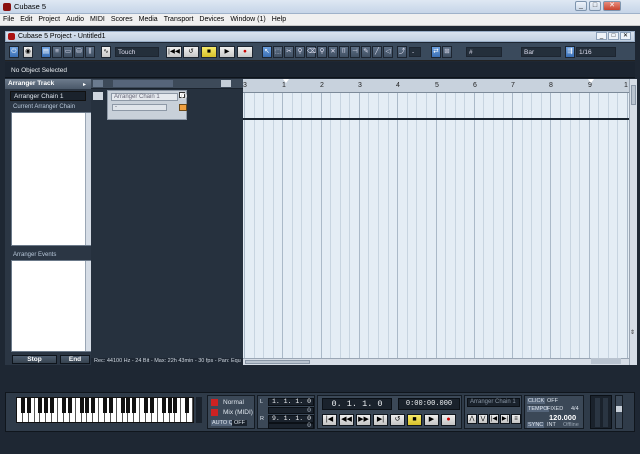 The image size is (640, 454). Describe the element at coordinates (184, 96) in the screenshot. I see `track-e-button-icon` at that location.